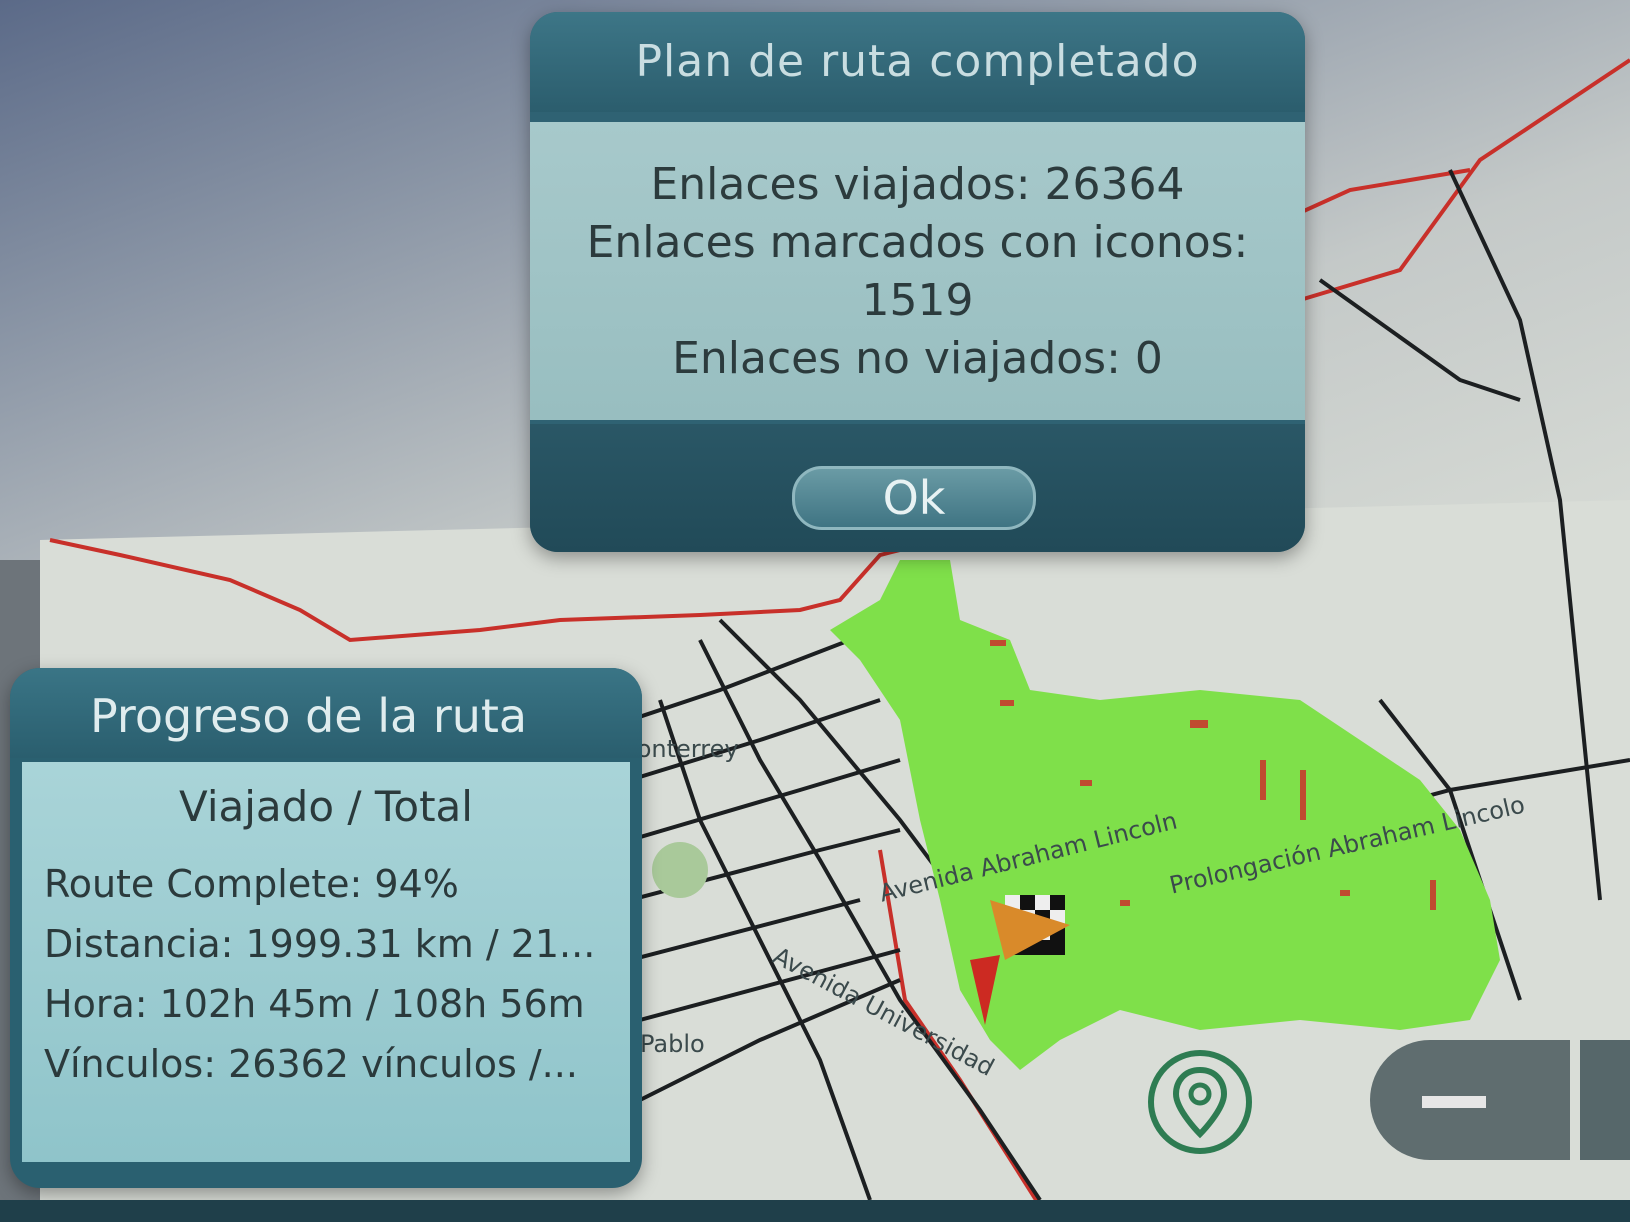  Describe the element at coordinates (917, 358) in the screenshot. I see `links-not-traveled-line: Enlaces no viajados: 0` at that location.